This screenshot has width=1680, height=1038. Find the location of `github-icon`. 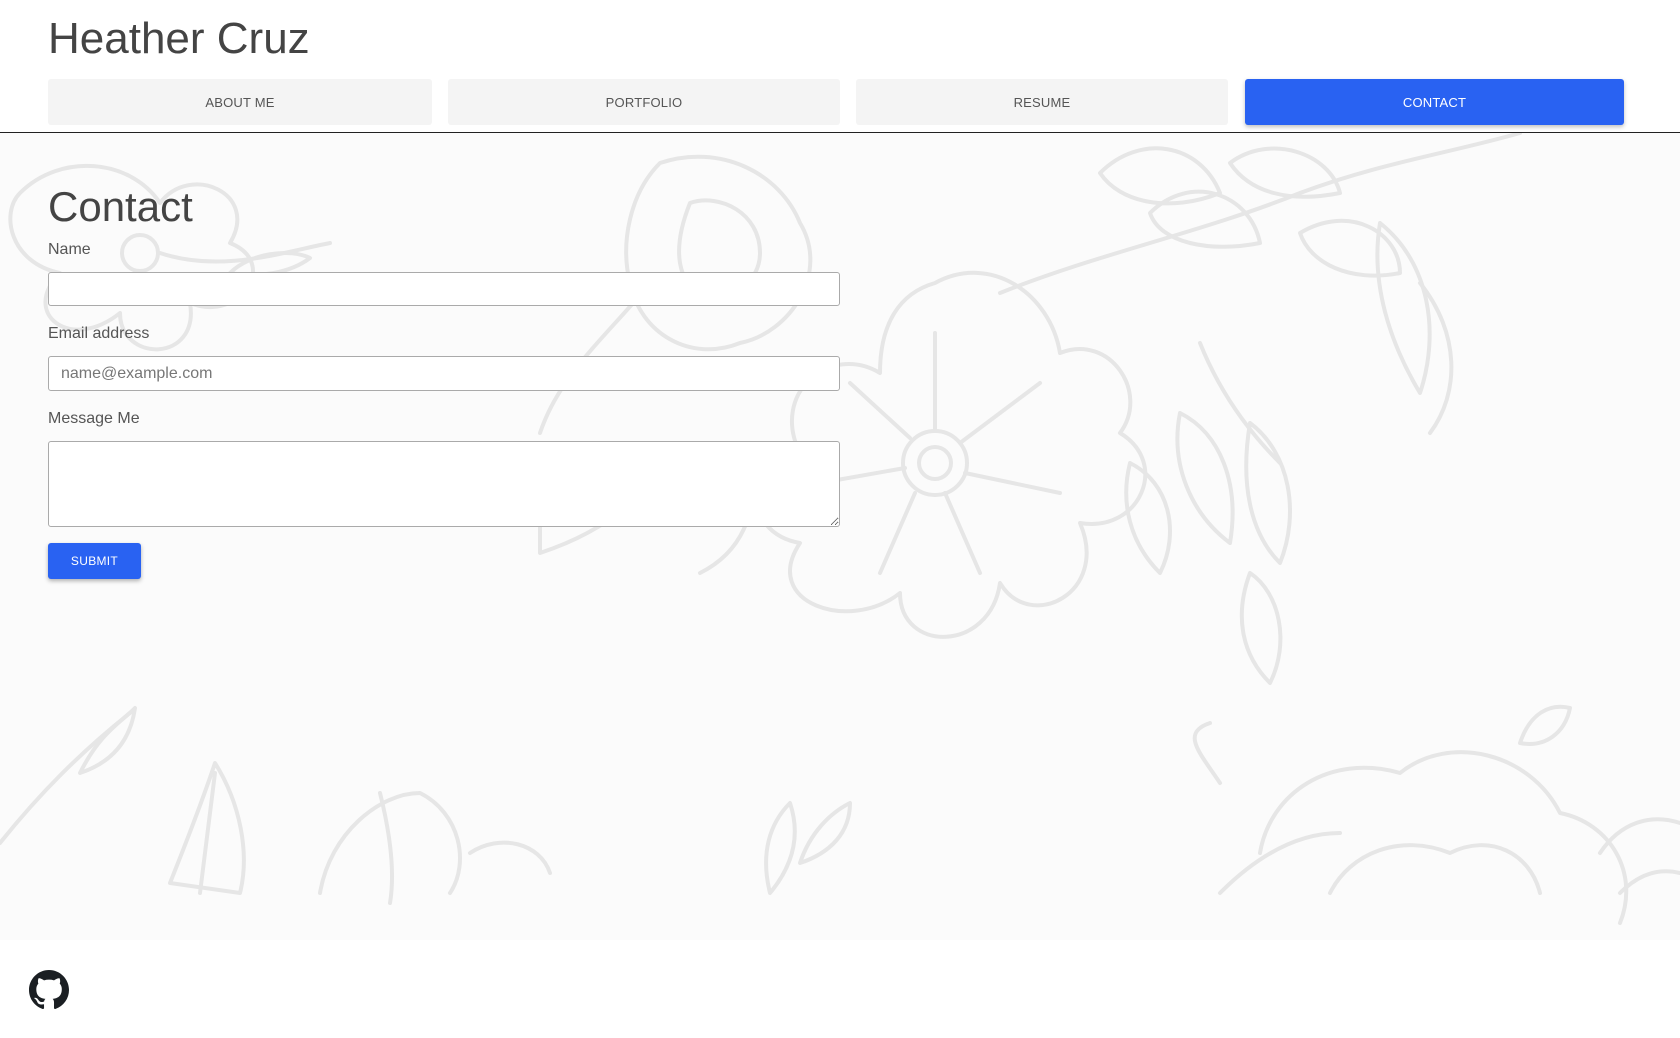

github-icon is located at coordinates (49, 990).